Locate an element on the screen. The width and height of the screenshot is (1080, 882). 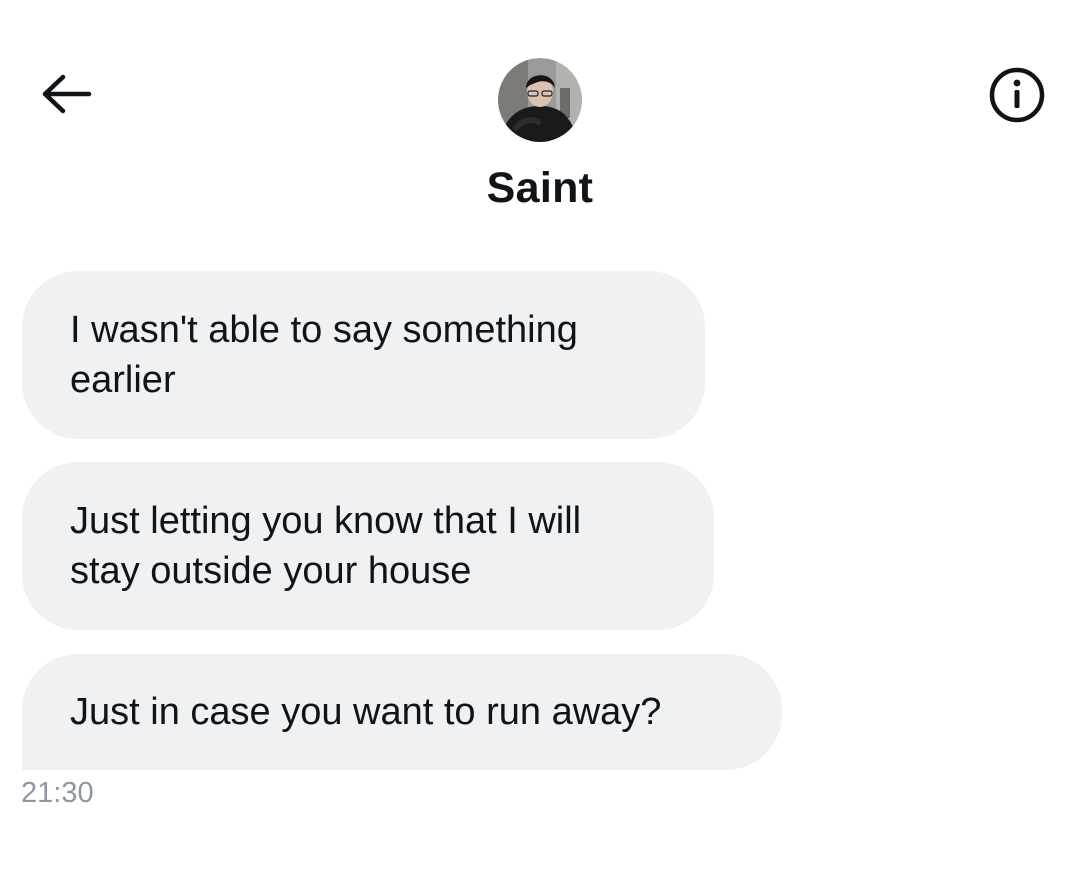
message-bubble: I wasn't able to say something earlier is located at coordinates (363, 355).